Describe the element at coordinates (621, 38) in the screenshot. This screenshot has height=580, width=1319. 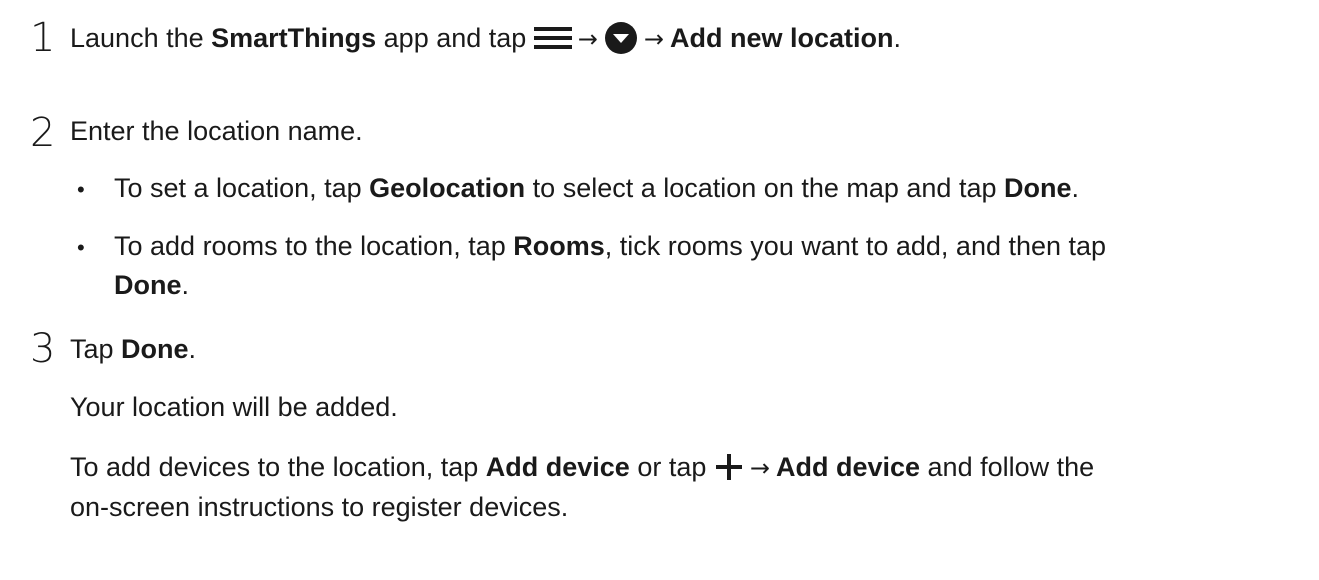
I see `chevron-circle-icon` at that location.